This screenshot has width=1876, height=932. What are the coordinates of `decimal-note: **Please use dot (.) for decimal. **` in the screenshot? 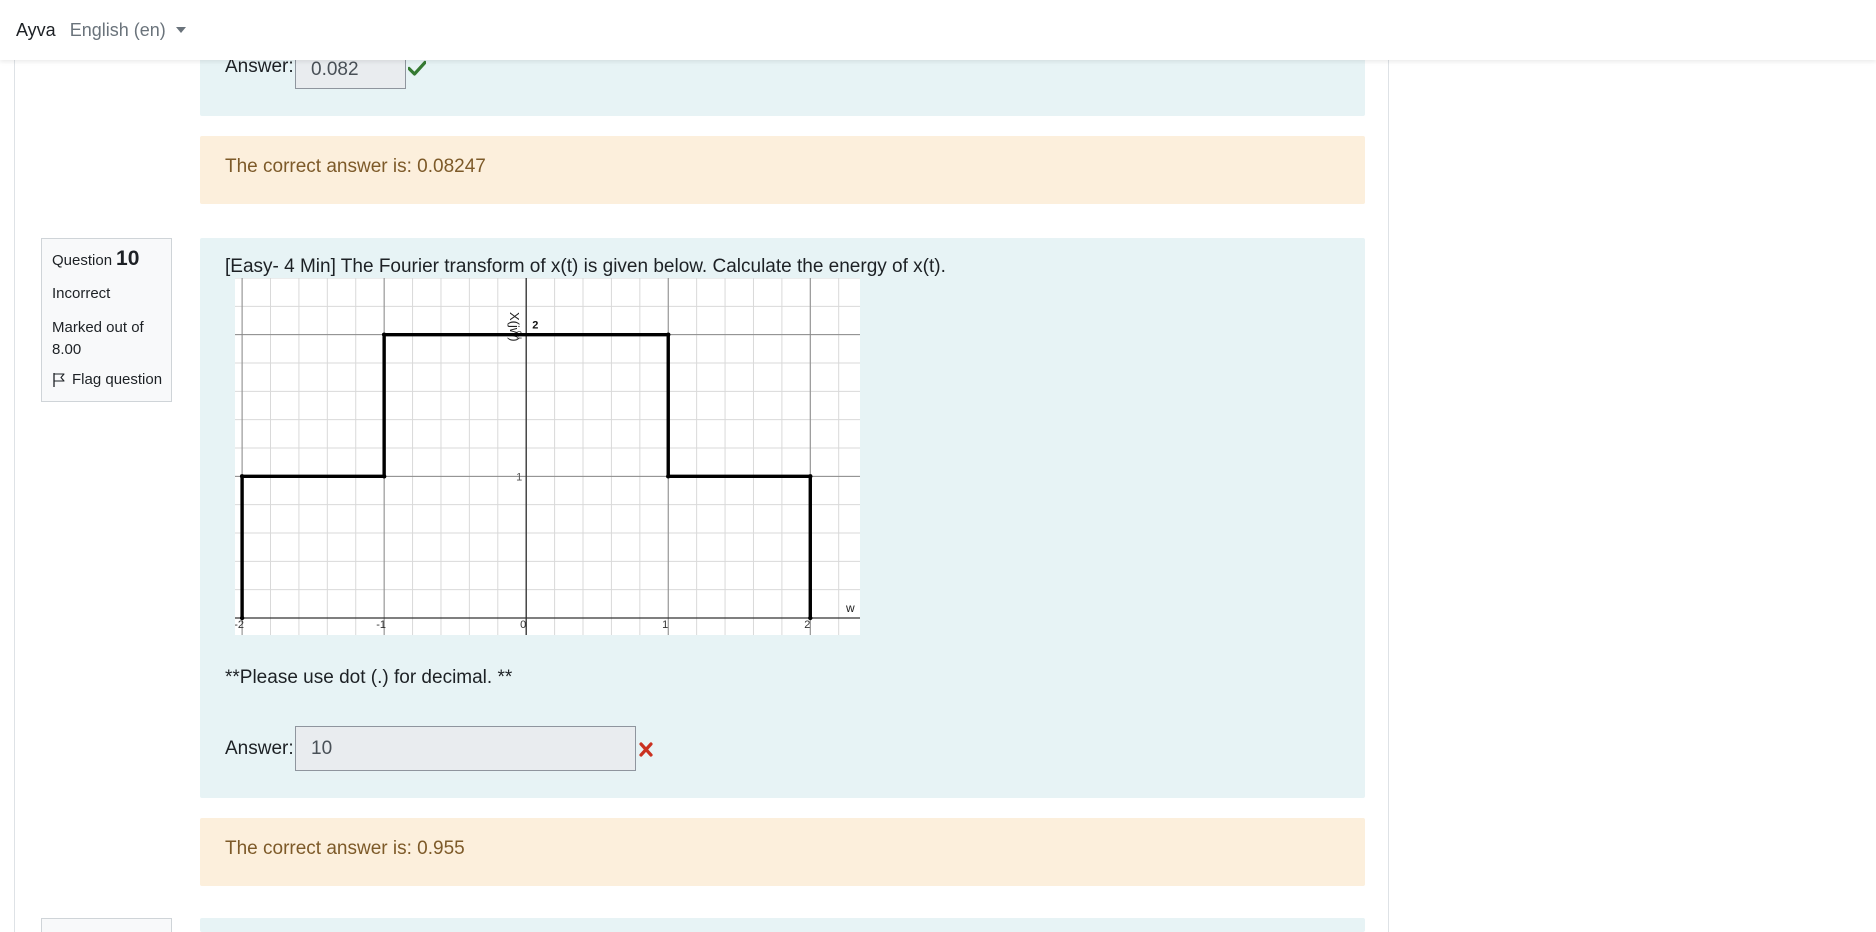 It's located at (369, 677).